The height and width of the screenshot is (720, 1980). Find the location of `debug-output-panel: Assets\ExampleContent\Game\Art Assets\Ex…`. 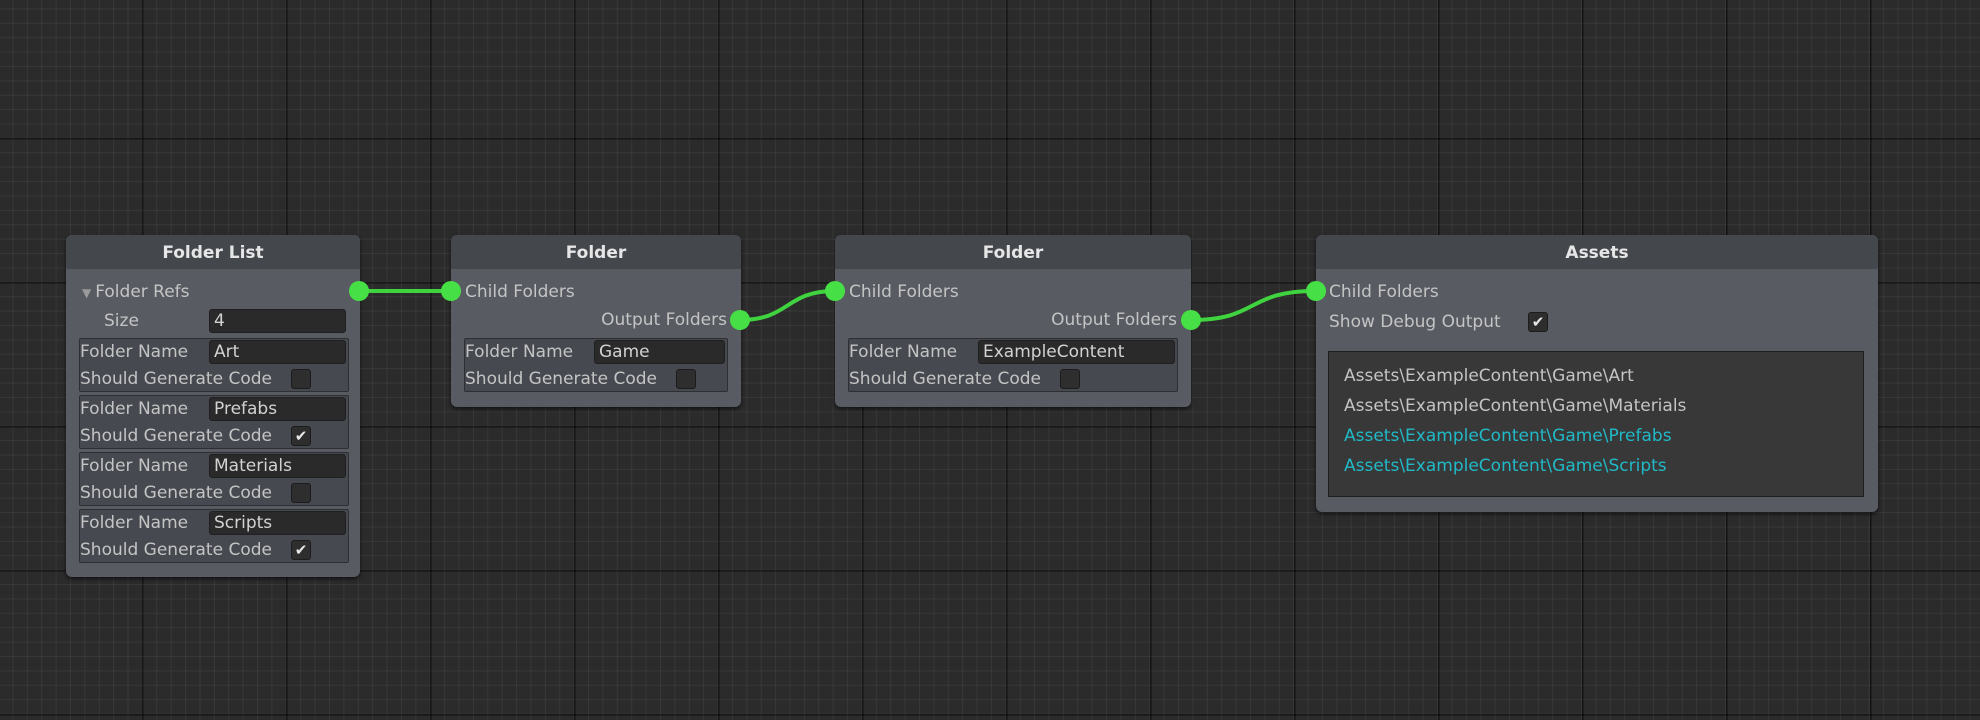

debug-output-panel: Assets\ExampleContent\Game\Art Assets\Ex… is located at coordinates (1596, 424).